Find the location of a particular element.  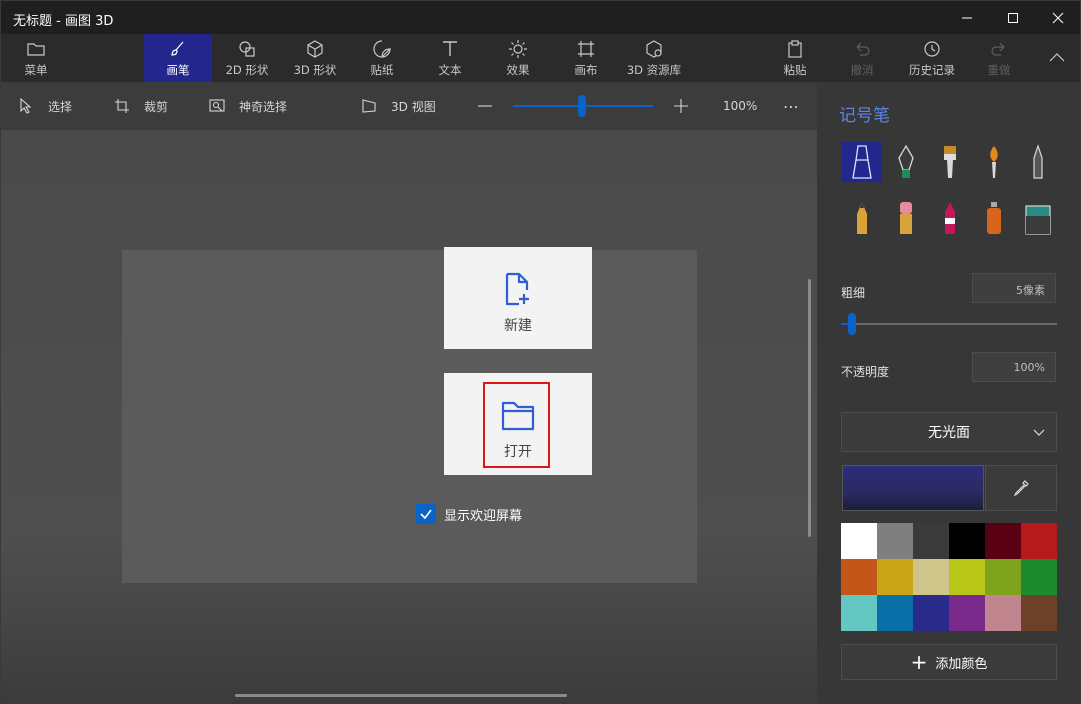

brush-marker is located at coordinates (862, 162).